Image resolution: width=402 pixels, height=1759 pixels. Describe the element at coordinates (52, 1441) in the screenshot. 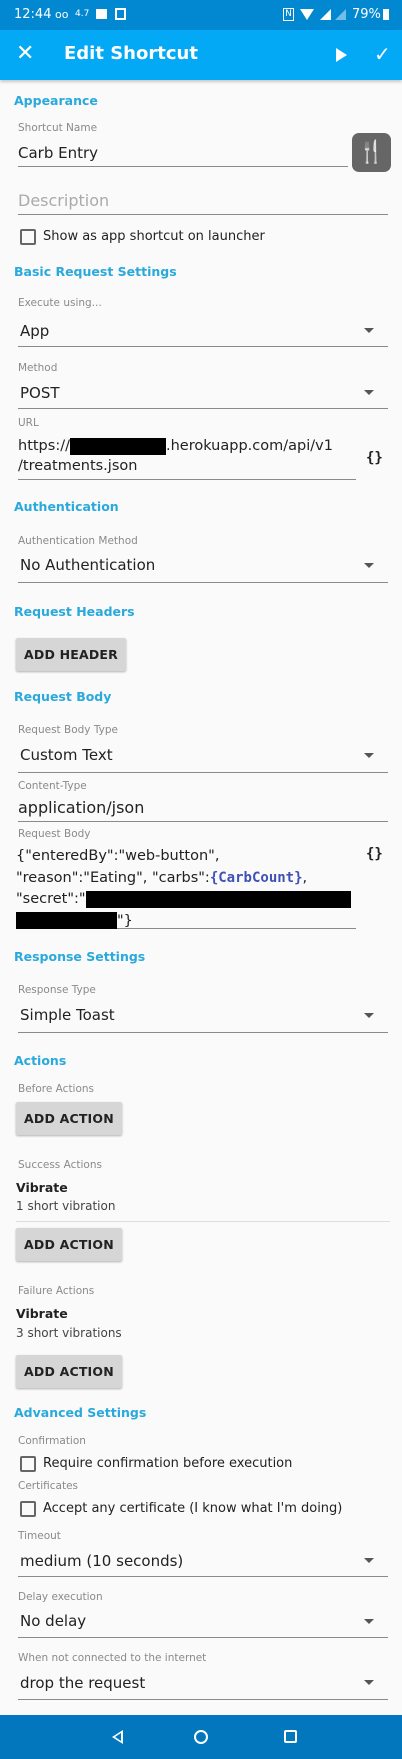

I see `confirmation-label: Confirmation` at that location.